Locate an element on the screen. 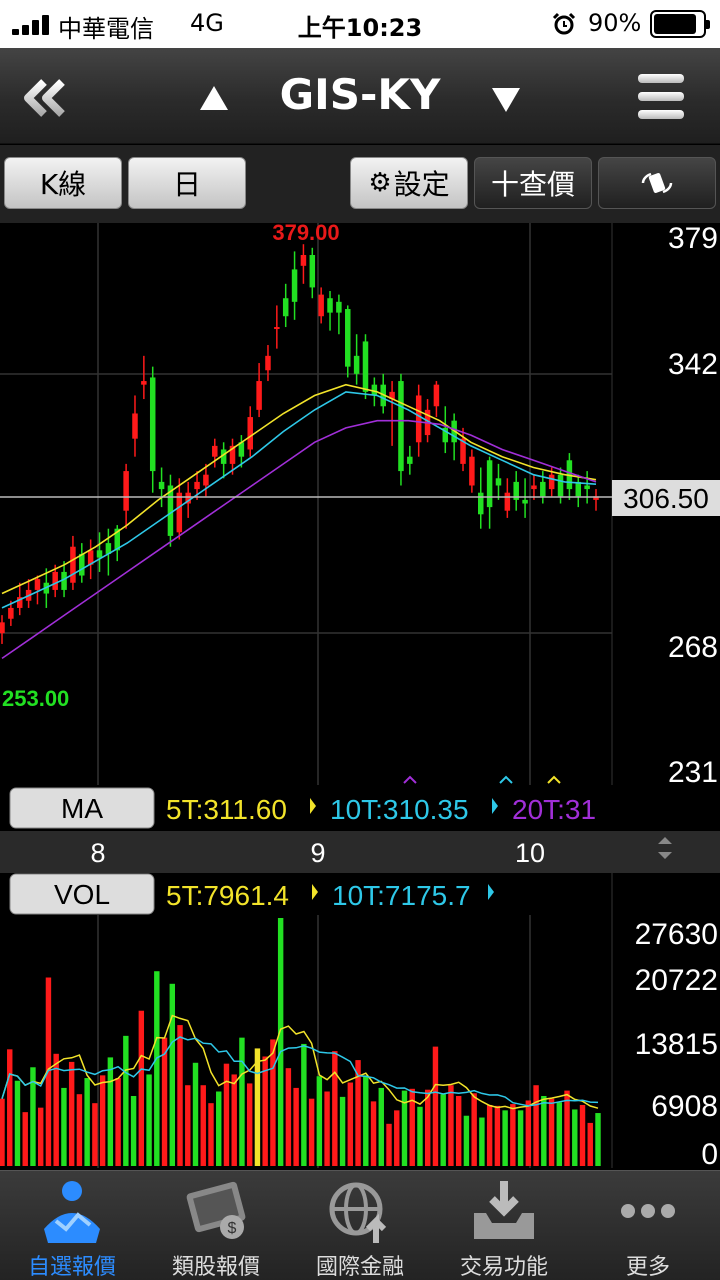 The height and width of the screenshot is (1280, 720). kline-button: K線 is located at coordinates (63, 183).